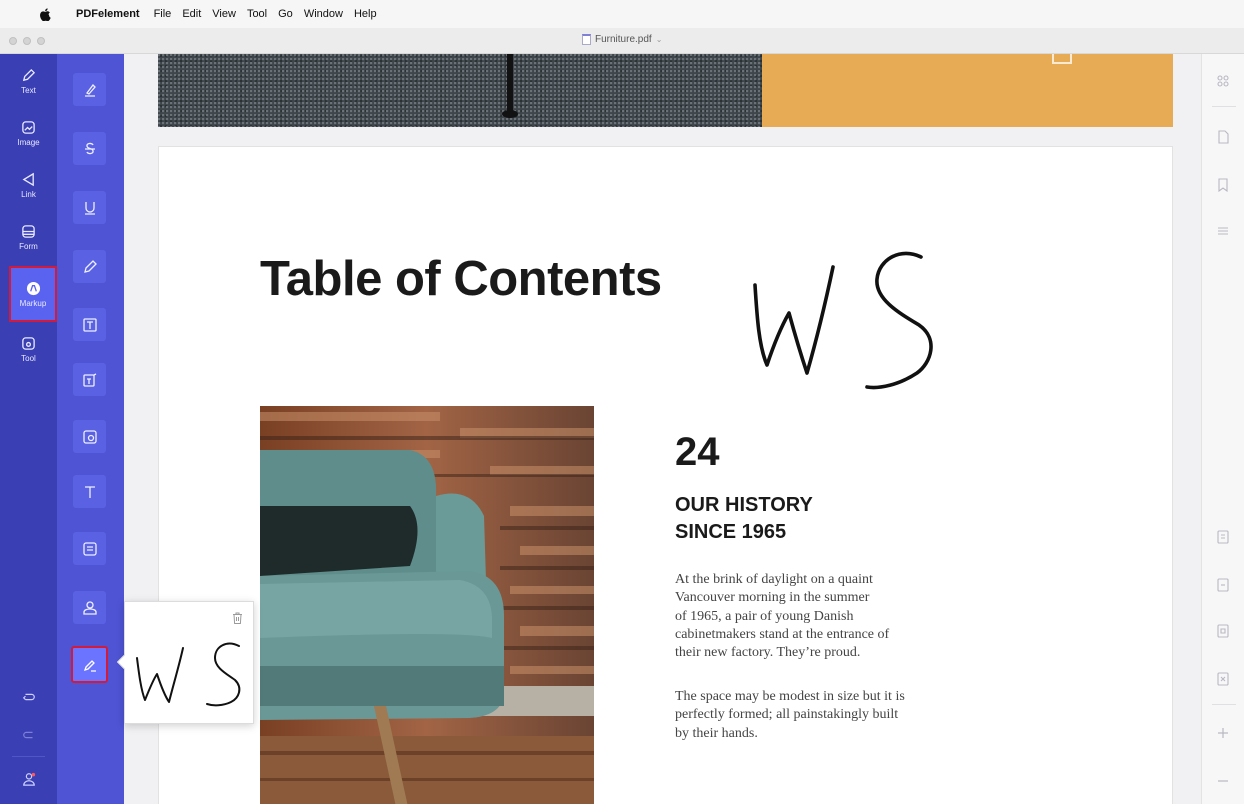 The width and height of the screenshot is (1244, 804). Describe the element at coordinates (89, 607) in the screenshot. I see `stamp-user-tool-button` at that location.